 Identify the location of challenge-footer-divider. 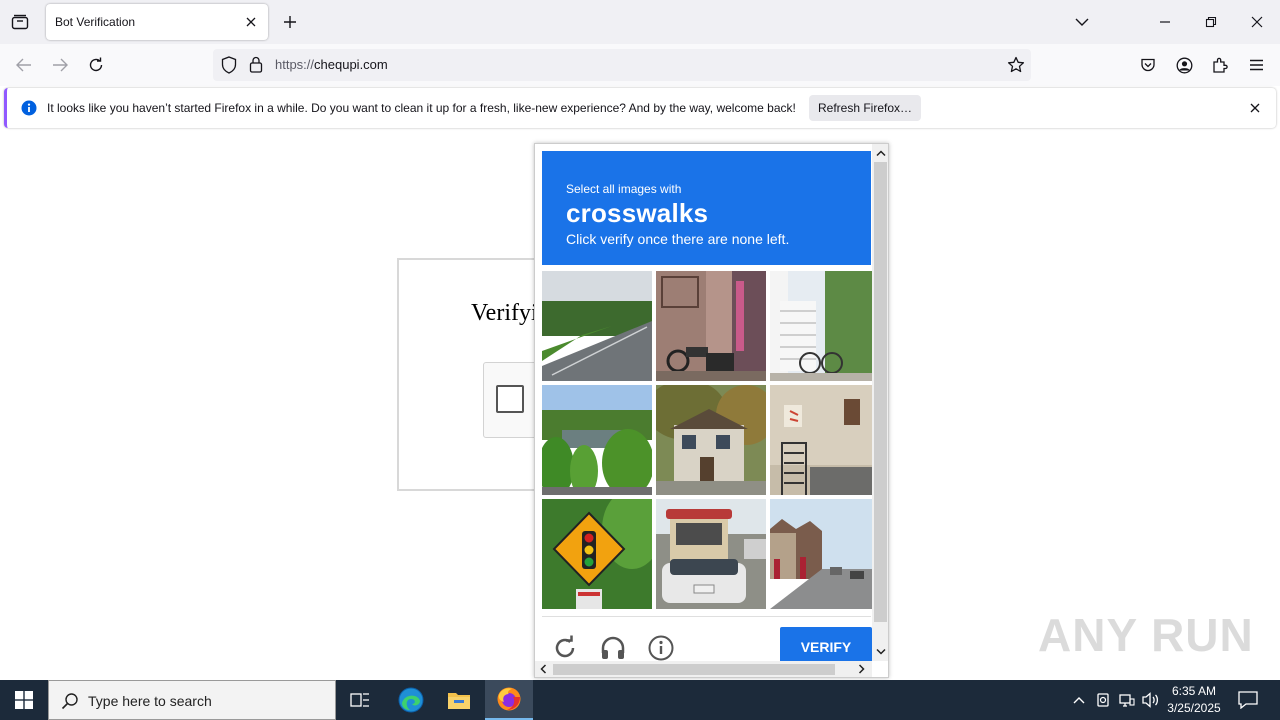
(706, 616).